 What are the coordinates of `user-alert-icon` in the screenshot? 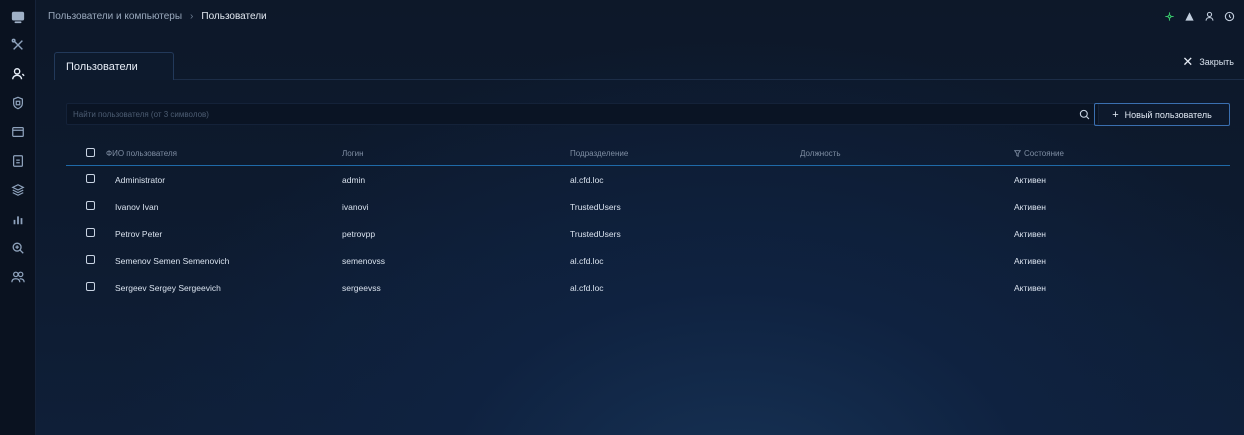 It's located at (1189, 16).